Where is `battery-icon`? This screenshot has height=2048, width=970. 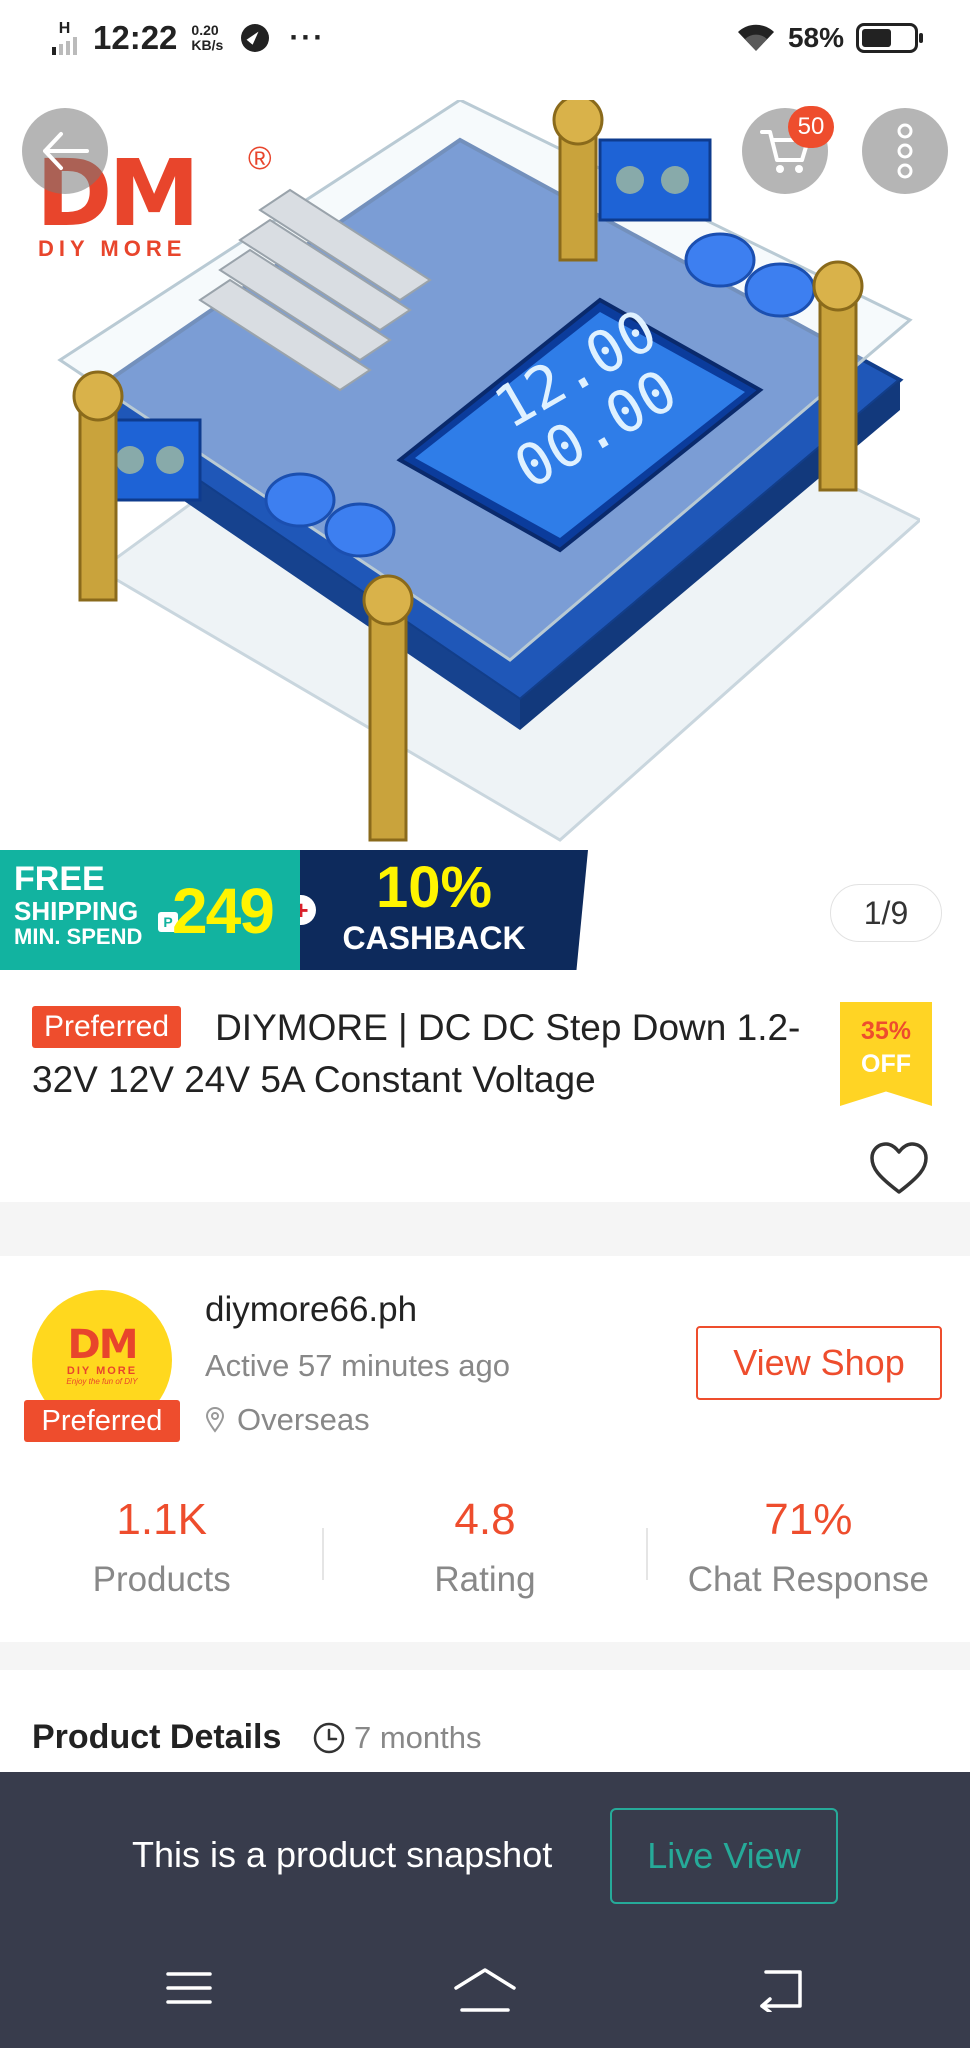 battery-icon is located at coordinates (889, 38).